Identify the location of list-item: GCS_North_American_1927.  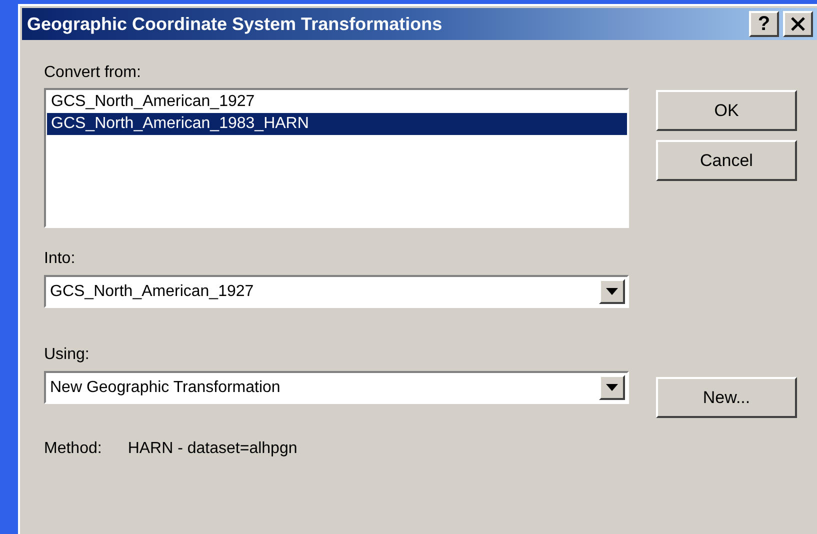
(337, 102).